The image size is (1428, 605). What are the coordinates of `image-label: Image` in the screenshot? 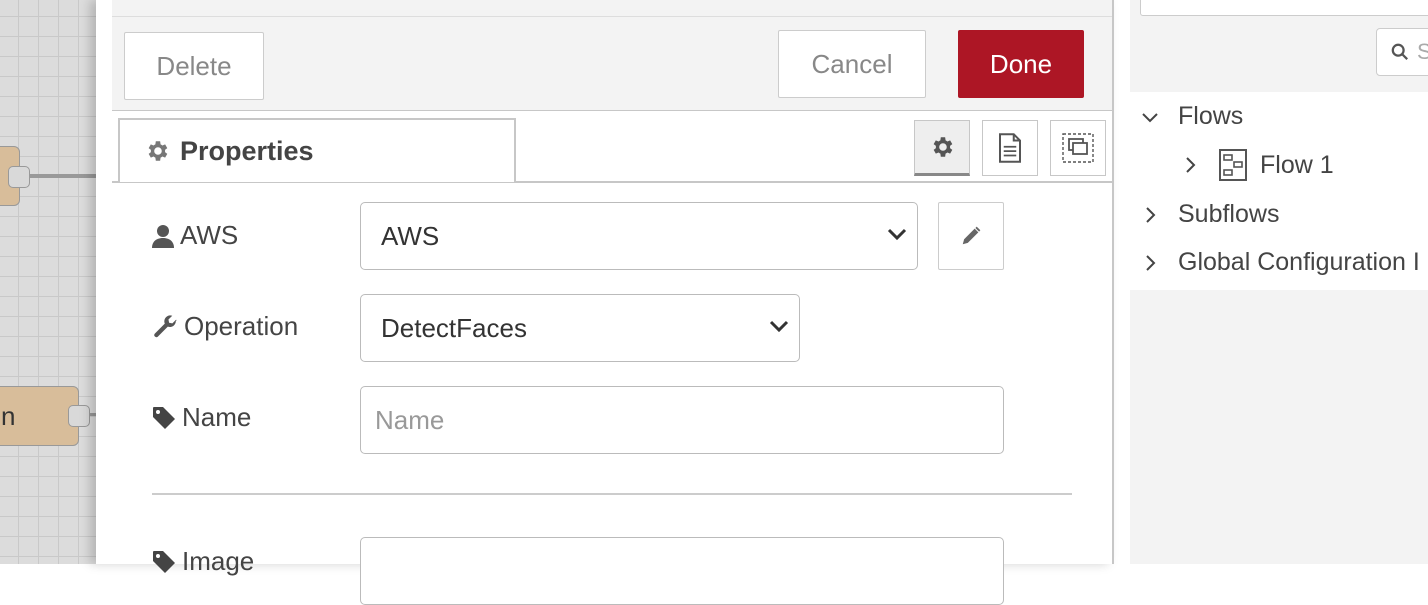 It's located at (203, 561).